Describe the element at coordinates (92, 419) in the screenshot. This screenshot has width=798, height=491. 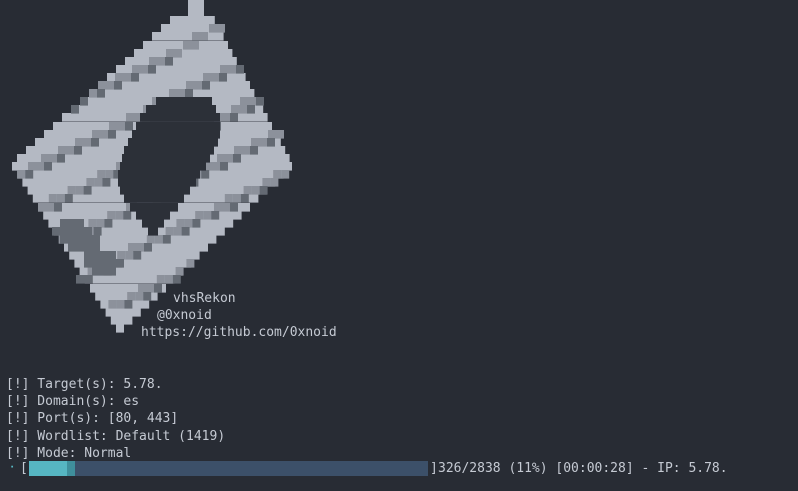
I see `ports-line: [!] Port(s): [80, 443]` at that location.